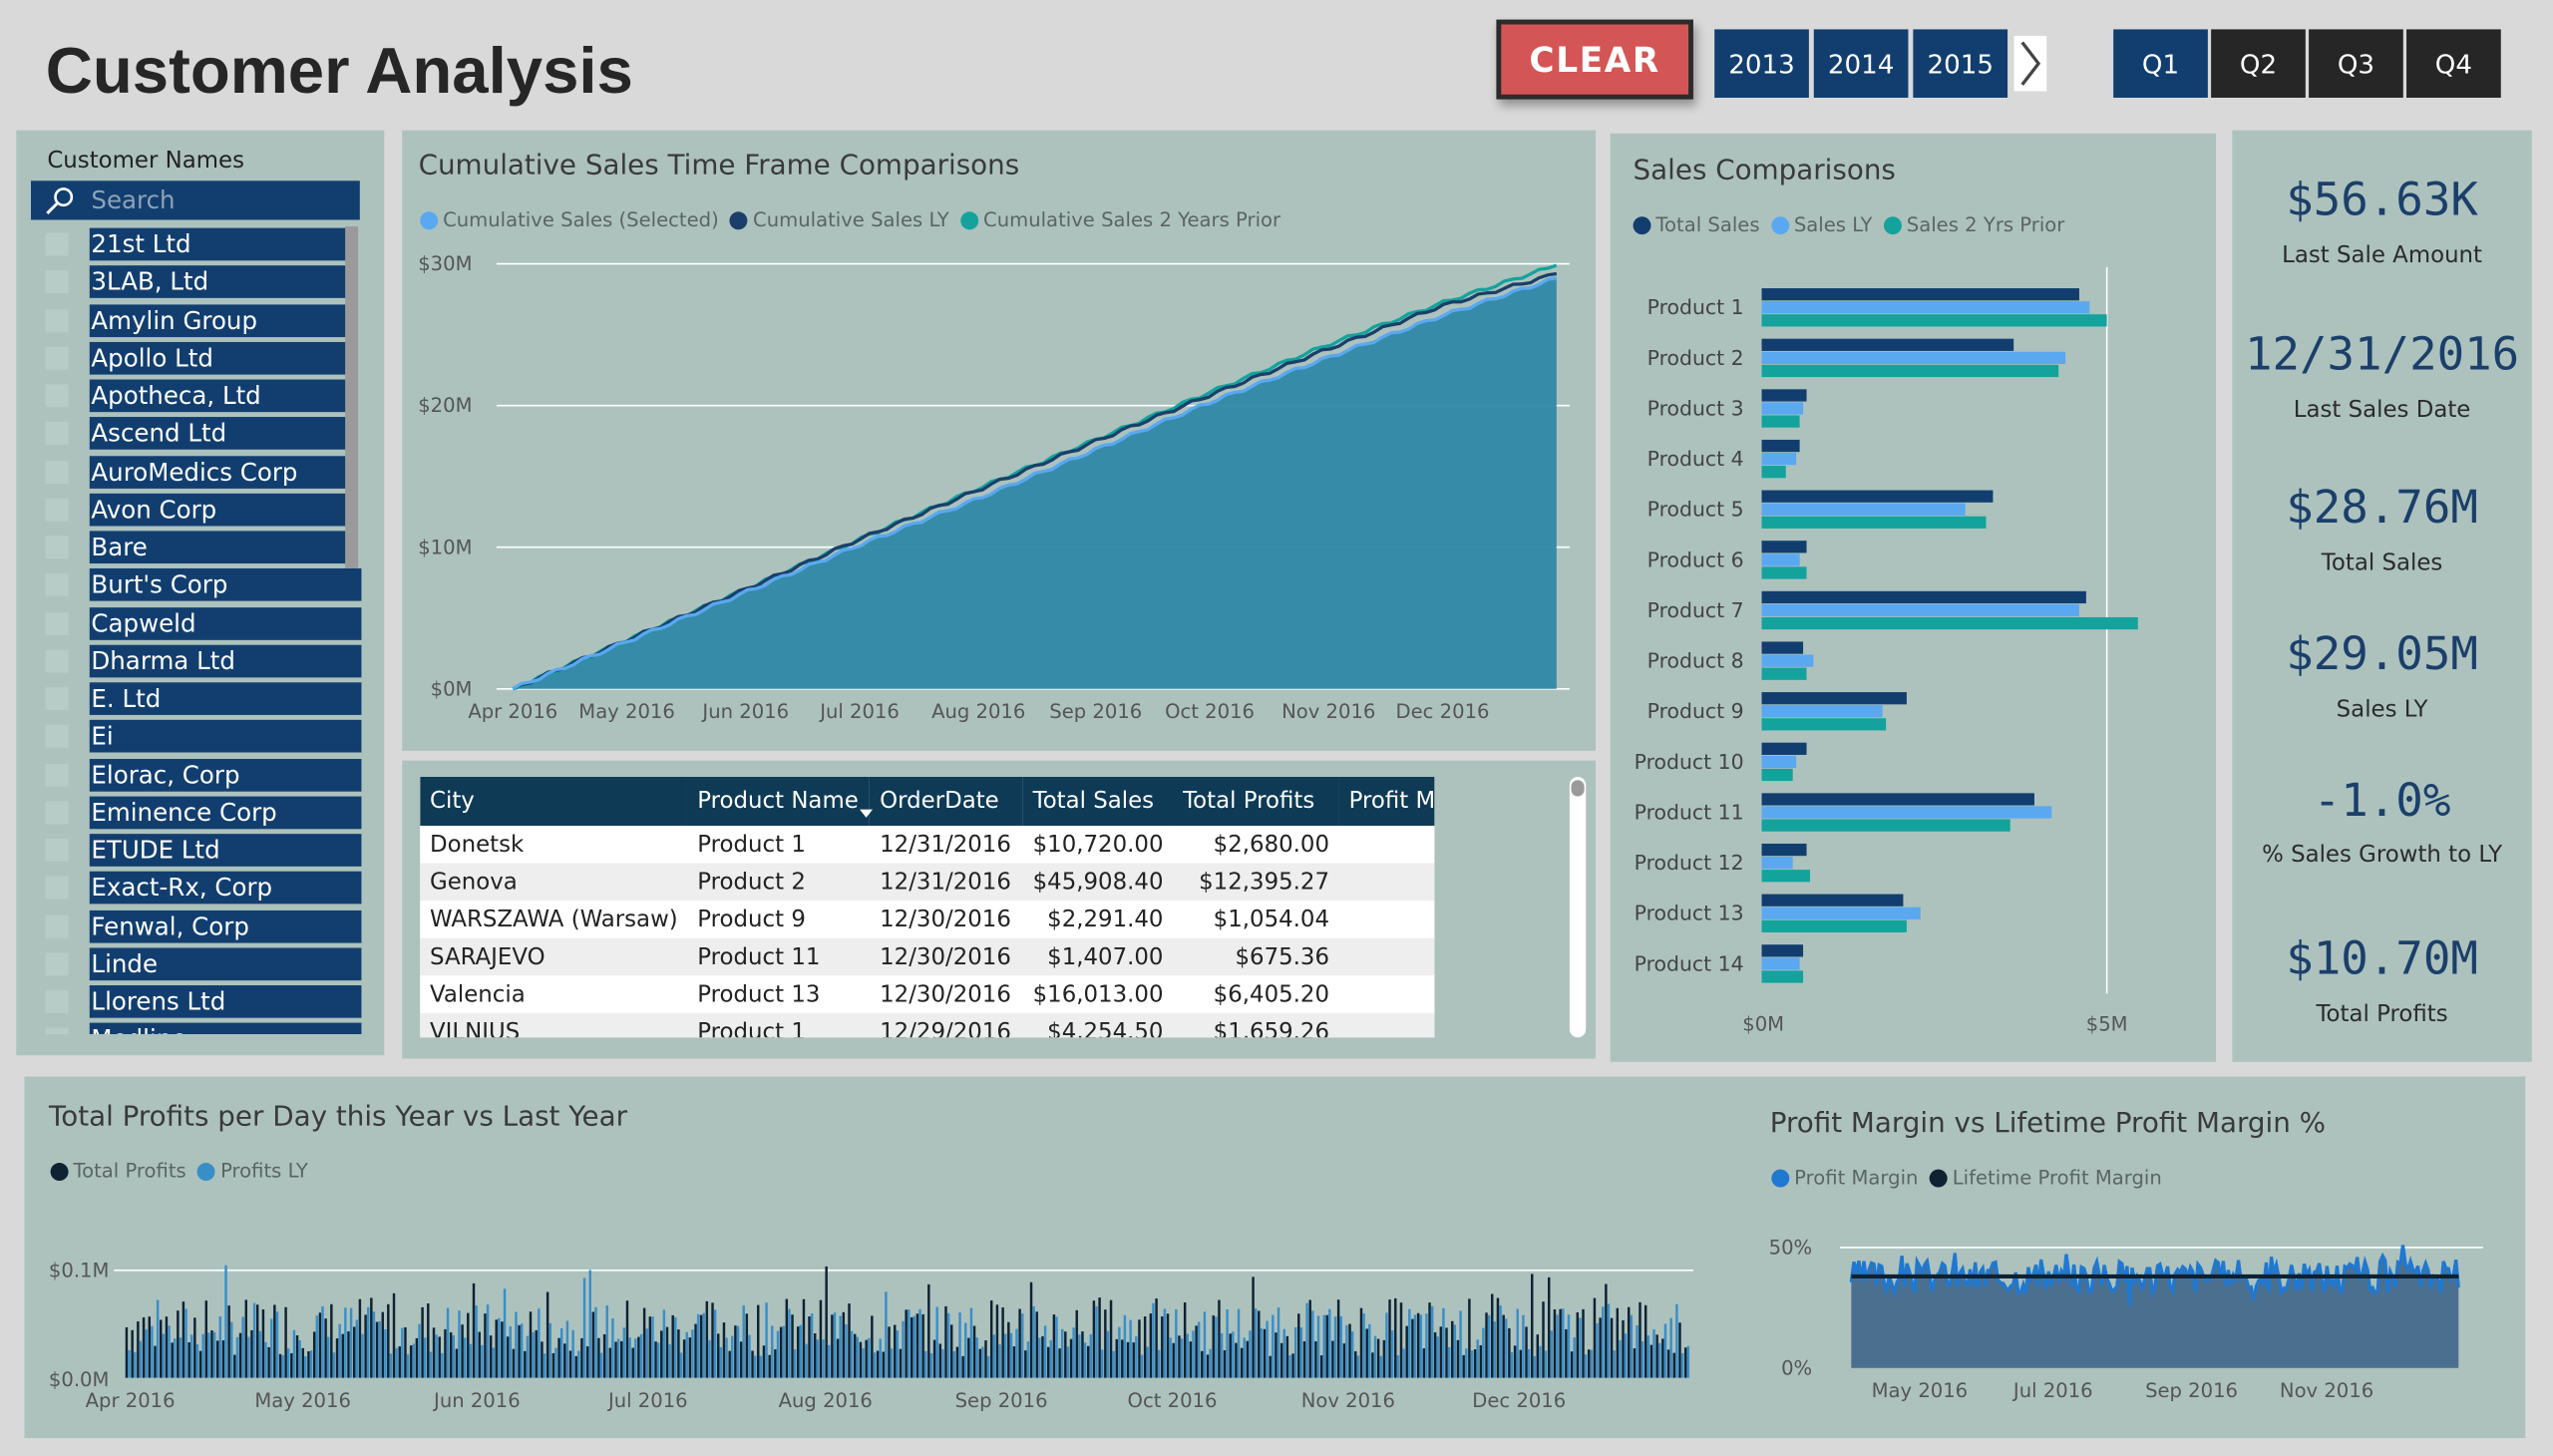  Describe the element at coordinates (133, 199) in the screenshot. I see `customer-search-input: Search` at that location.